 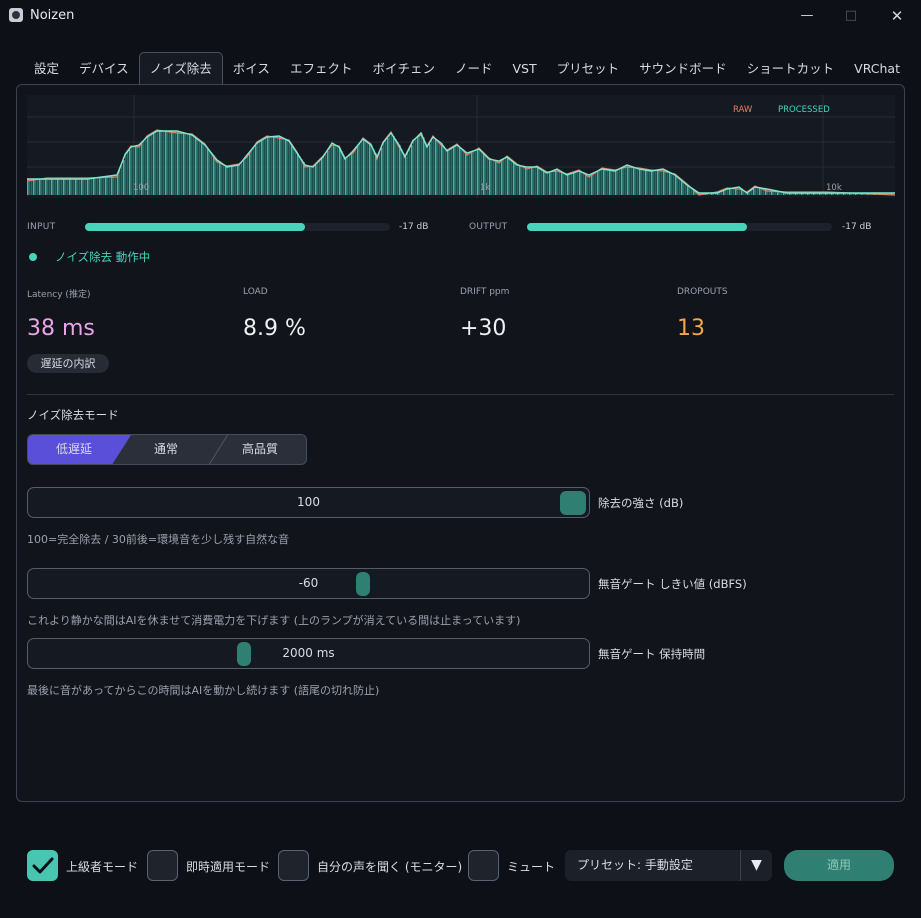 What do you see at coordinates (531, 867) in the screenshot?
I see `mute-label: ミュート` at bounding box center [531, 867].